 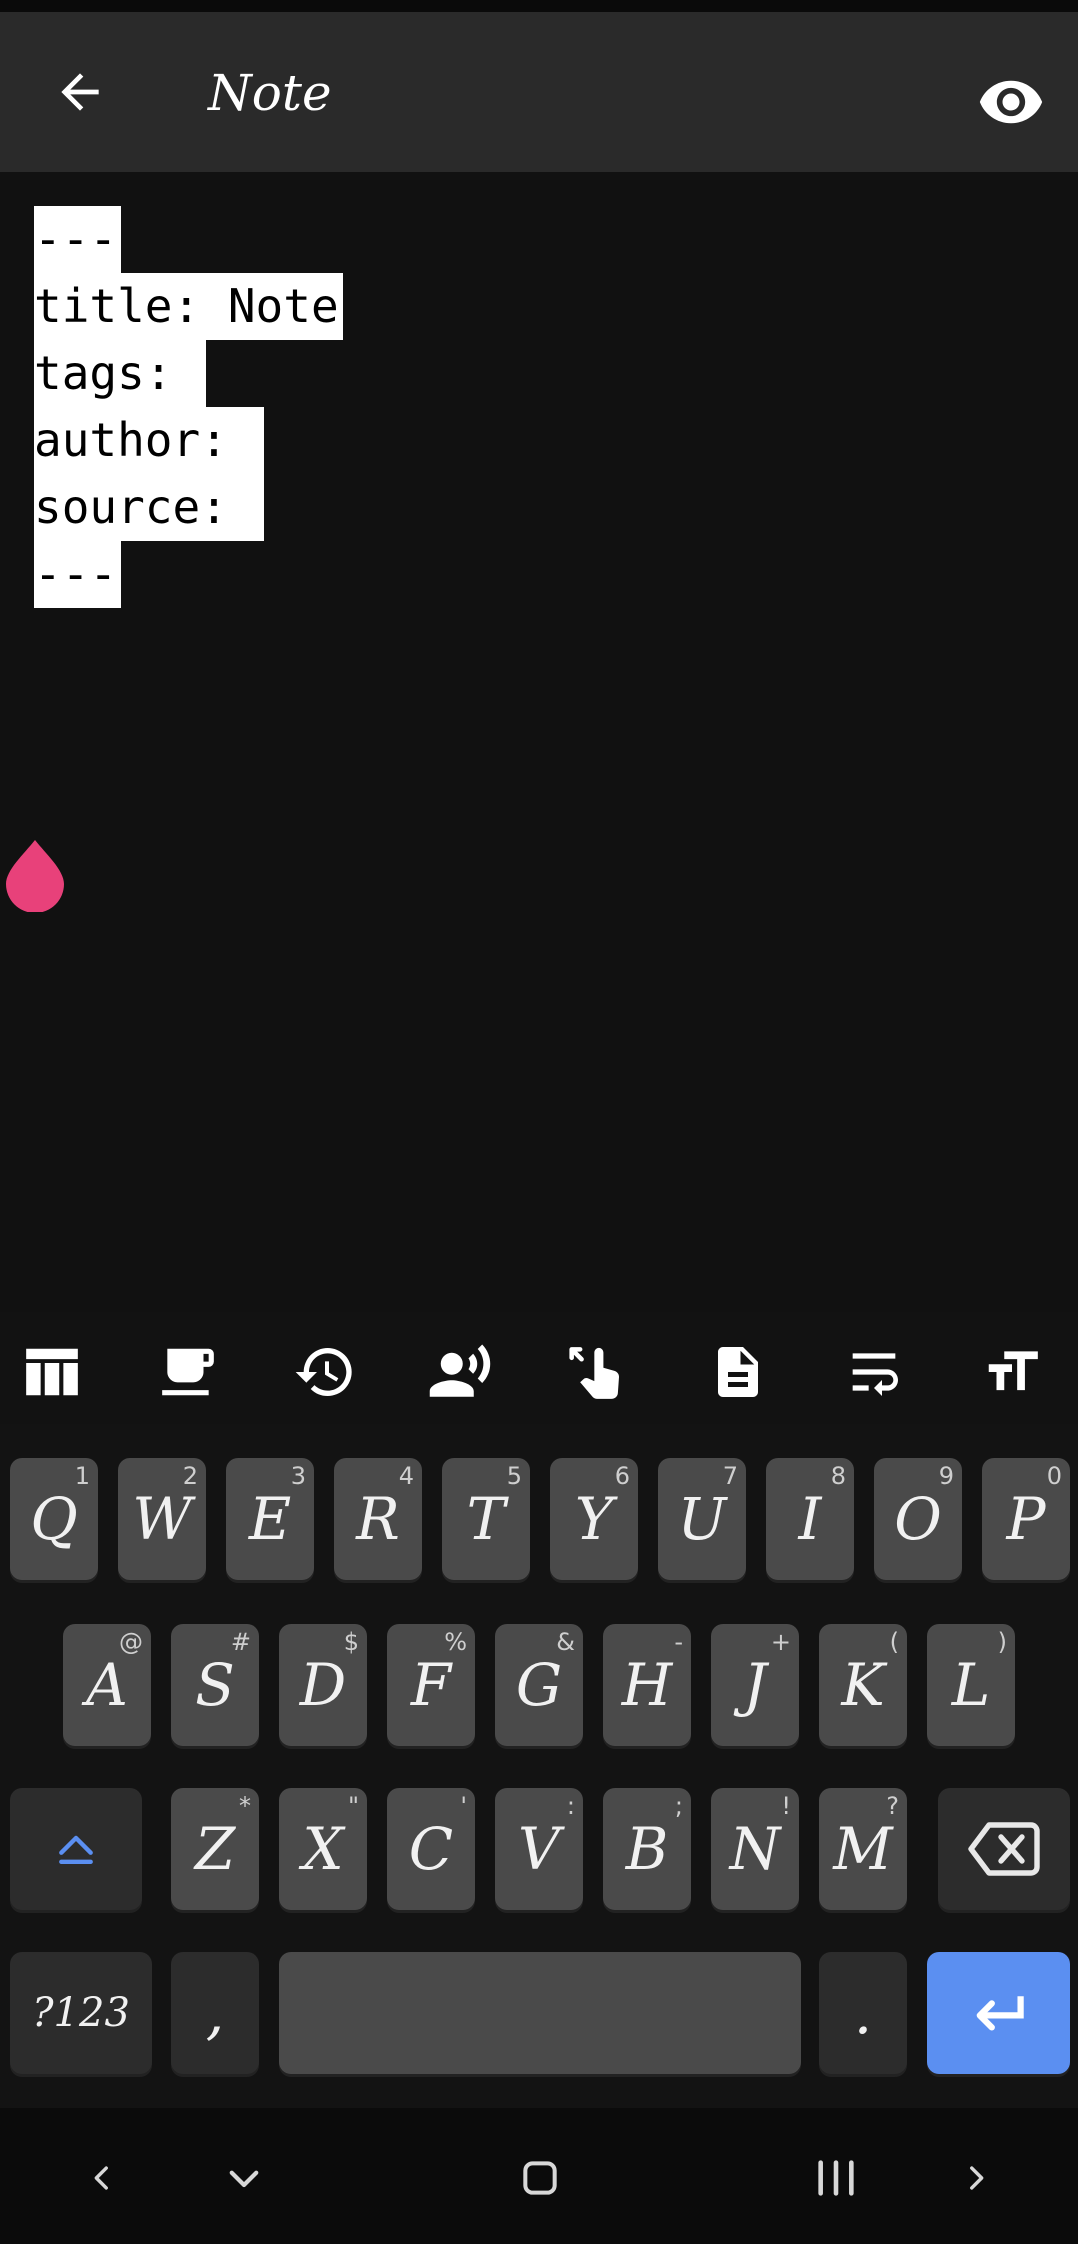 I want to click on key-z: Z *, so click(x=215, y=1849).